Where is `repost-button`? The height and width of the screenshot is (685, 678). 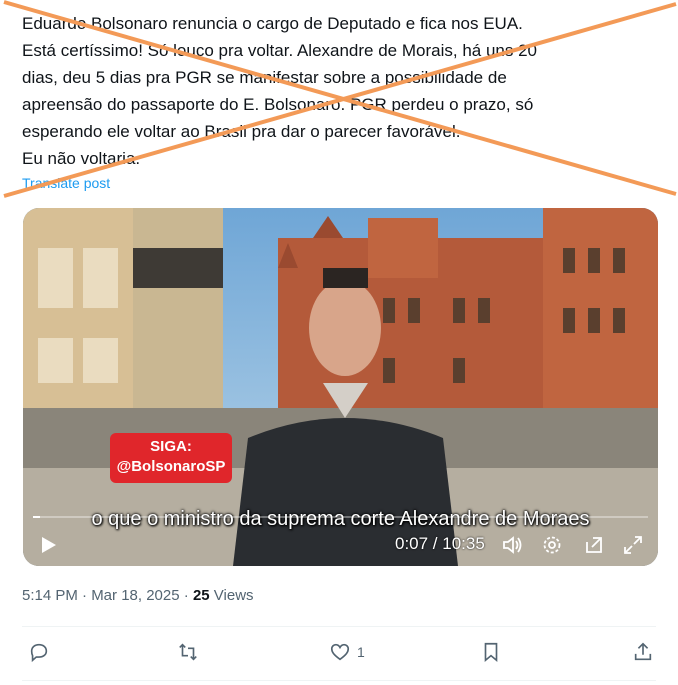
repost-button is located at coordinates (188, 652).